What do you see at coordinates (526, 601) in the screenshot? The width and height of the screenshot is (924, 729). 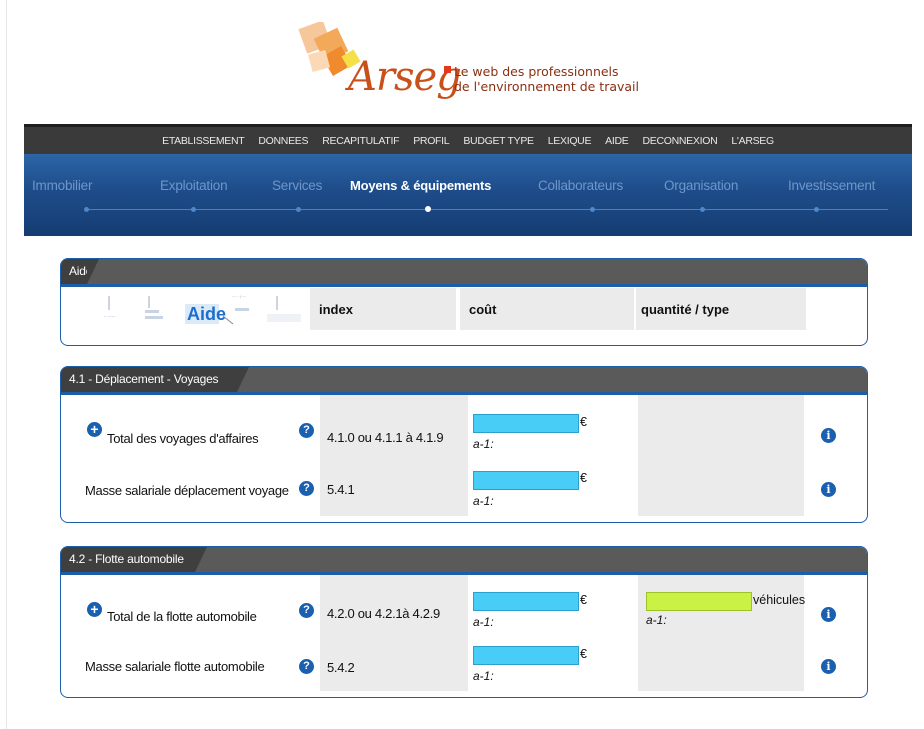 I see `cost-input-flotte` at bounding box center [526, 601].